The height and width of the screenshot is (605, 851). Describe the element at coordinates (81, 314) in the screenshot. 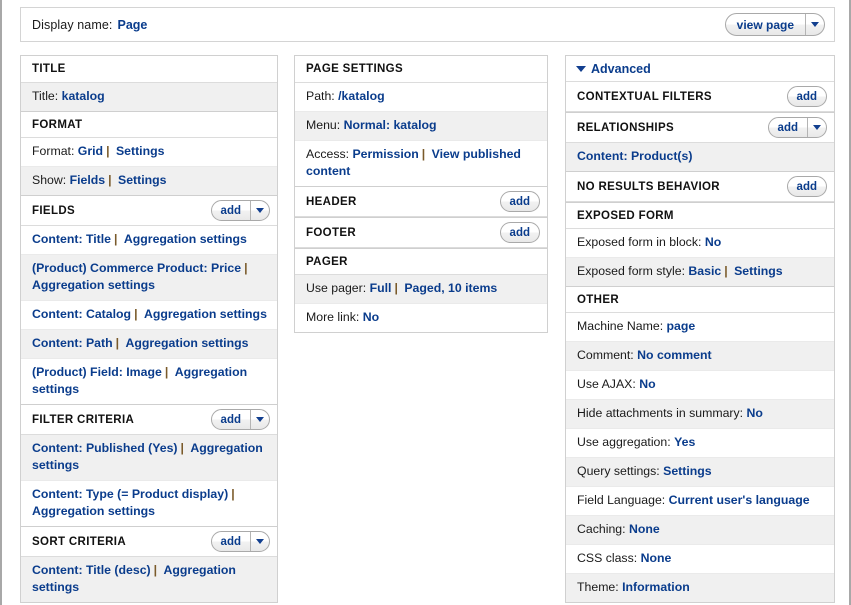

I see `link-content-catalog: Content: Catalog` at that location.